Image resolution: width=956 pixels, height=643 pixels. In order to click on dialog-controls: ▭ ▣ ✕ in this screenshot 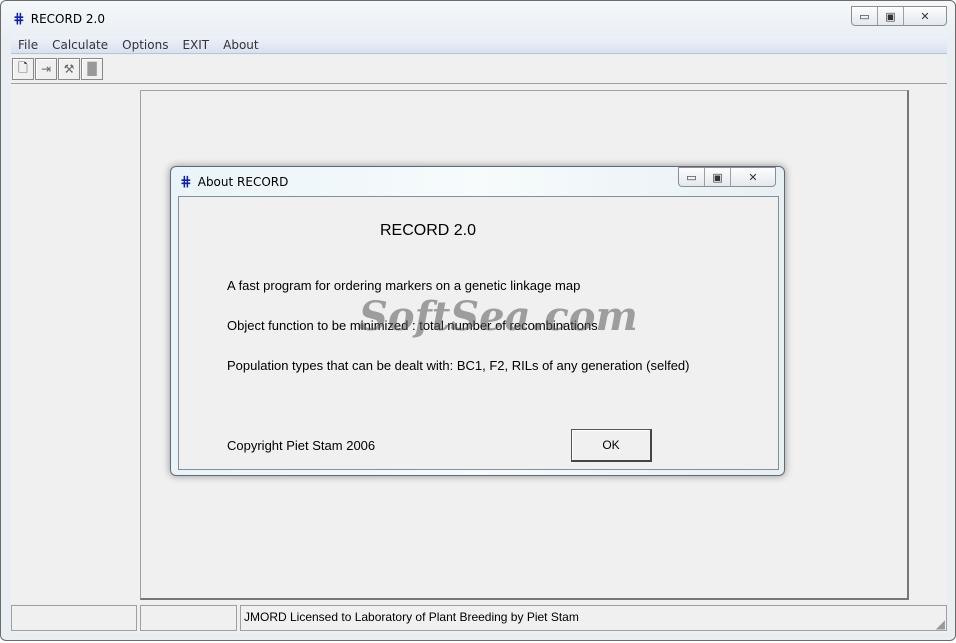, I will do `click(727, 177)`.